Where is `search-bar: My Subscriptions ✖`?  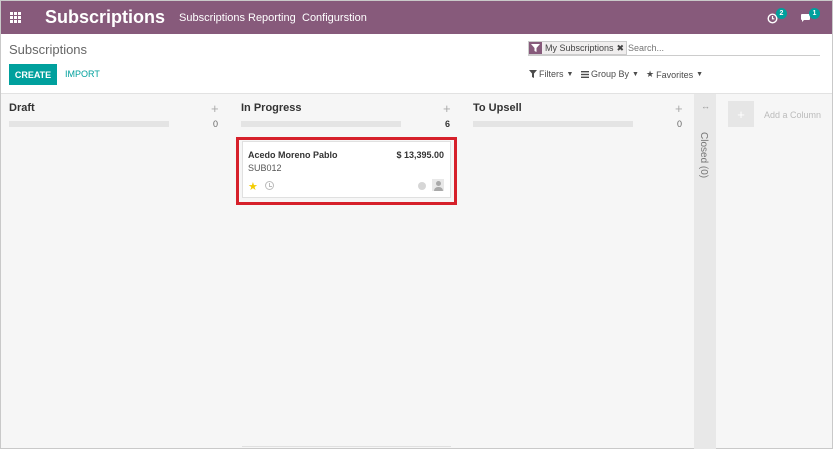 search-bar: My Subscriptions ✖ is located at coordinates (674, 48).